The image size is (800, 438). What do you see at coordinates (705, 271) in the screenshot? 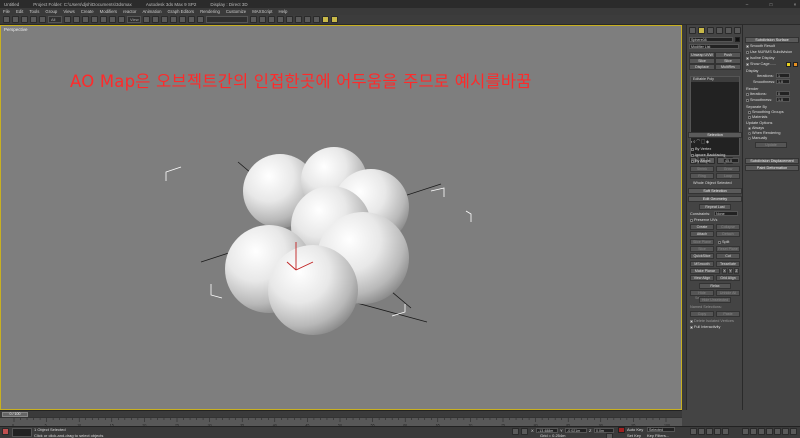
I see `make-planar-button: Make Planar` at bounding box center [705, 271].